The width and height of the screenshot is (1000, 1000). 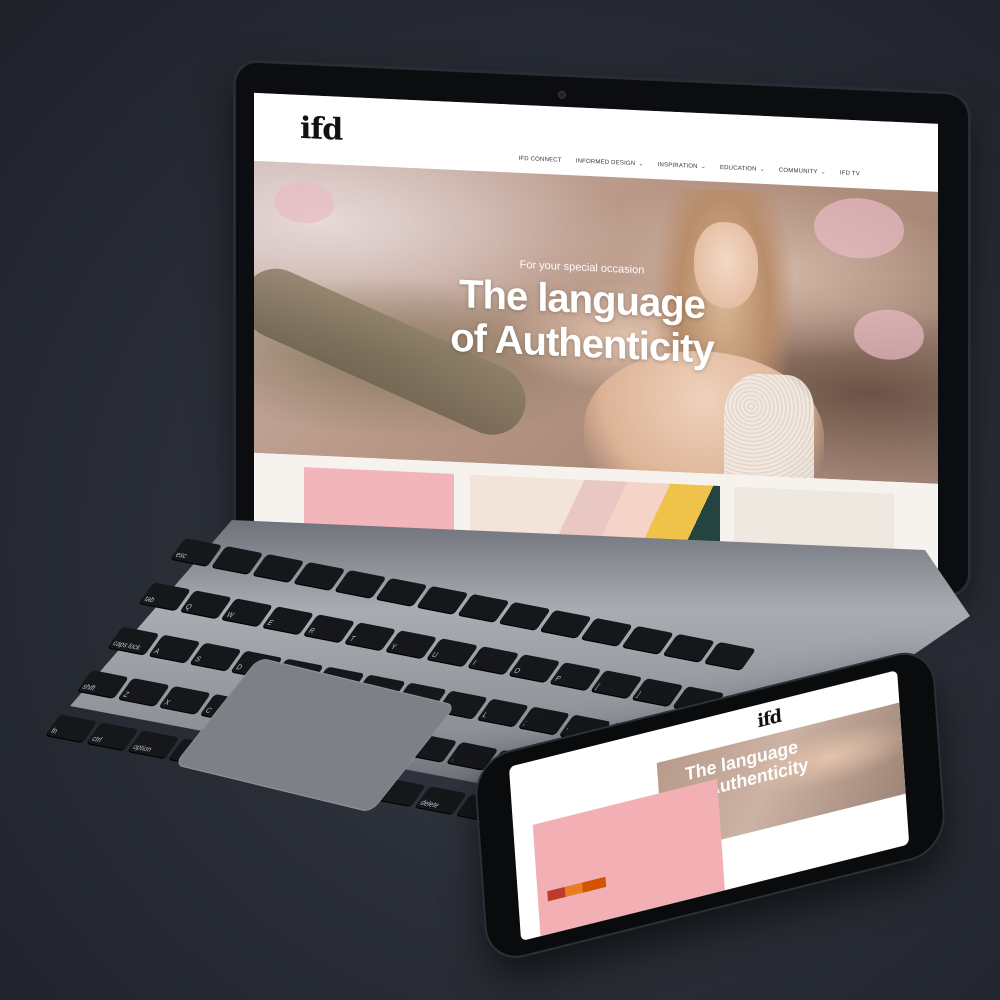 I want to click on phone-site-logo: ifd, so click(x=769, y=718).